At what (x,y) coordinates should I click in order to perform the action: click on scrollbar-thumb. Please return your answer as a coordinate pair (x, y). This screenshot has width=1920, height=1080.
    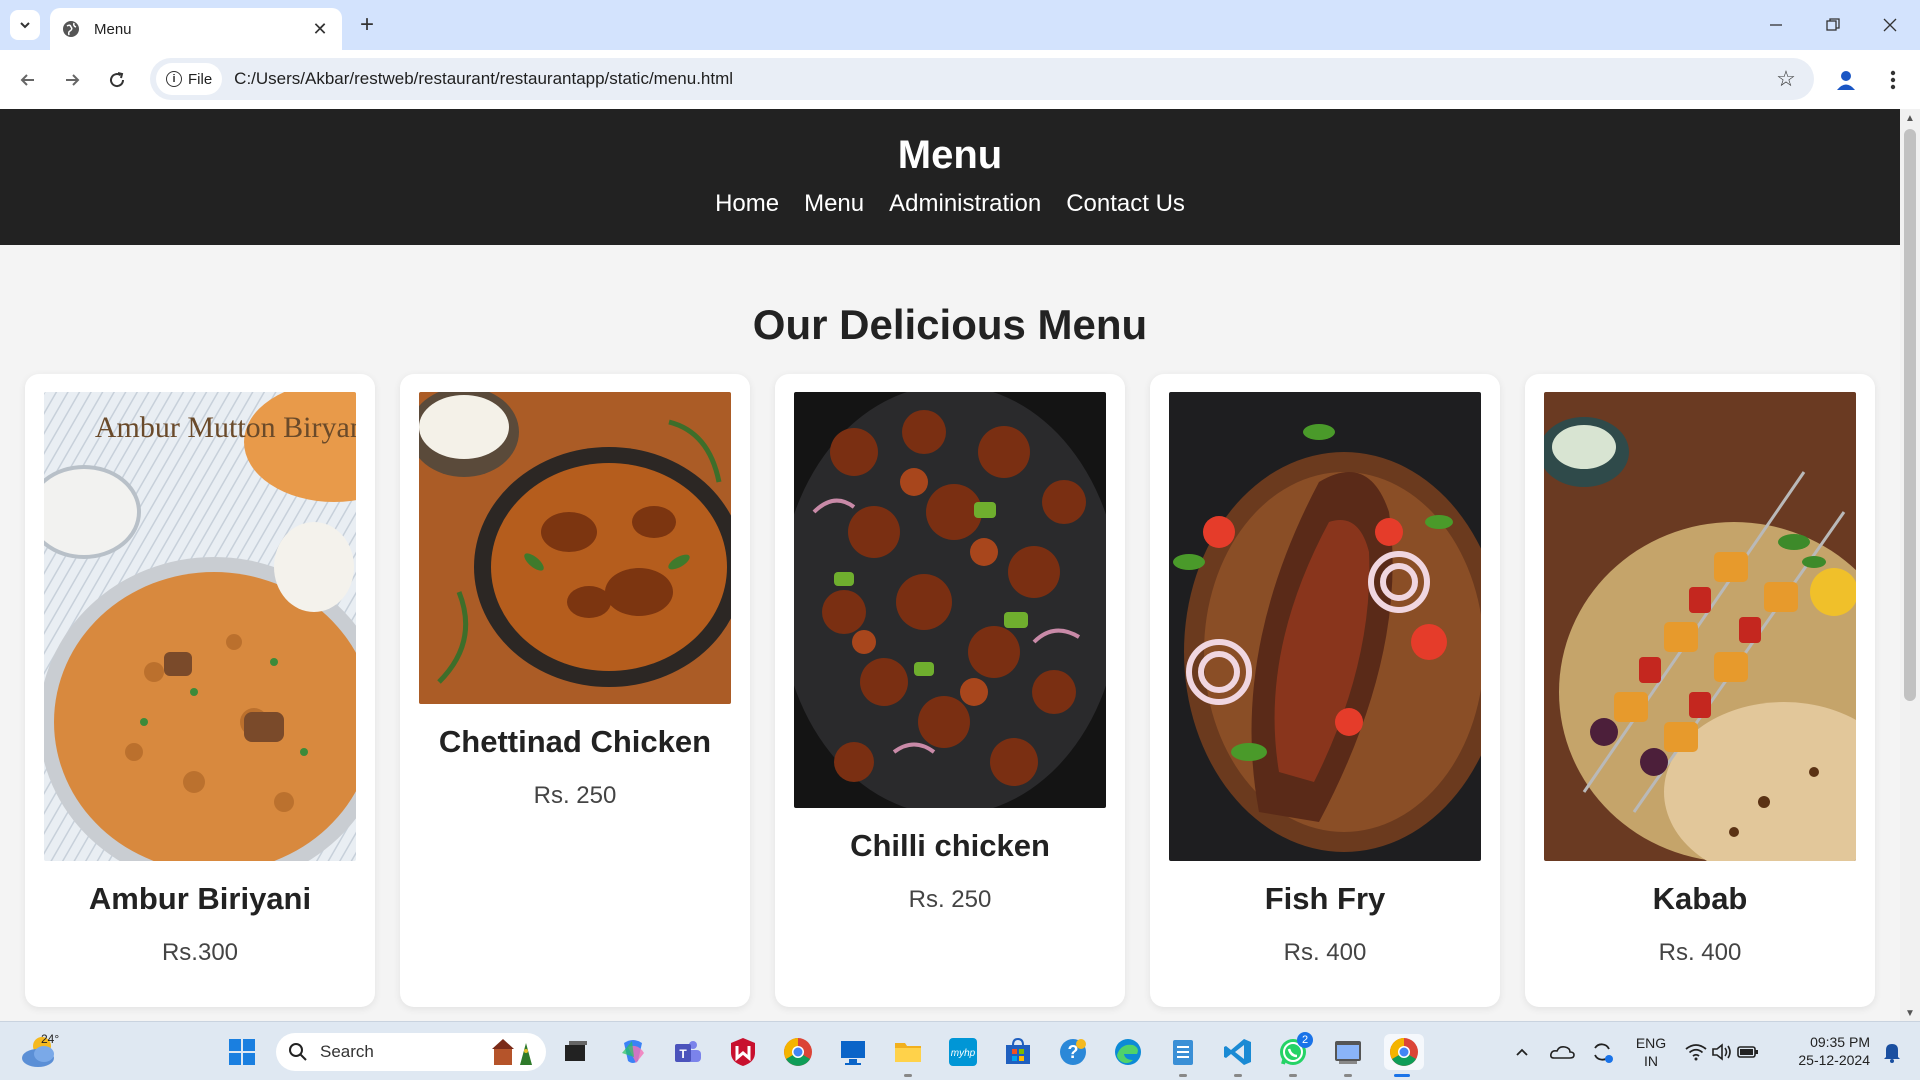
    Looking at the image, I should click on (1910, 415).